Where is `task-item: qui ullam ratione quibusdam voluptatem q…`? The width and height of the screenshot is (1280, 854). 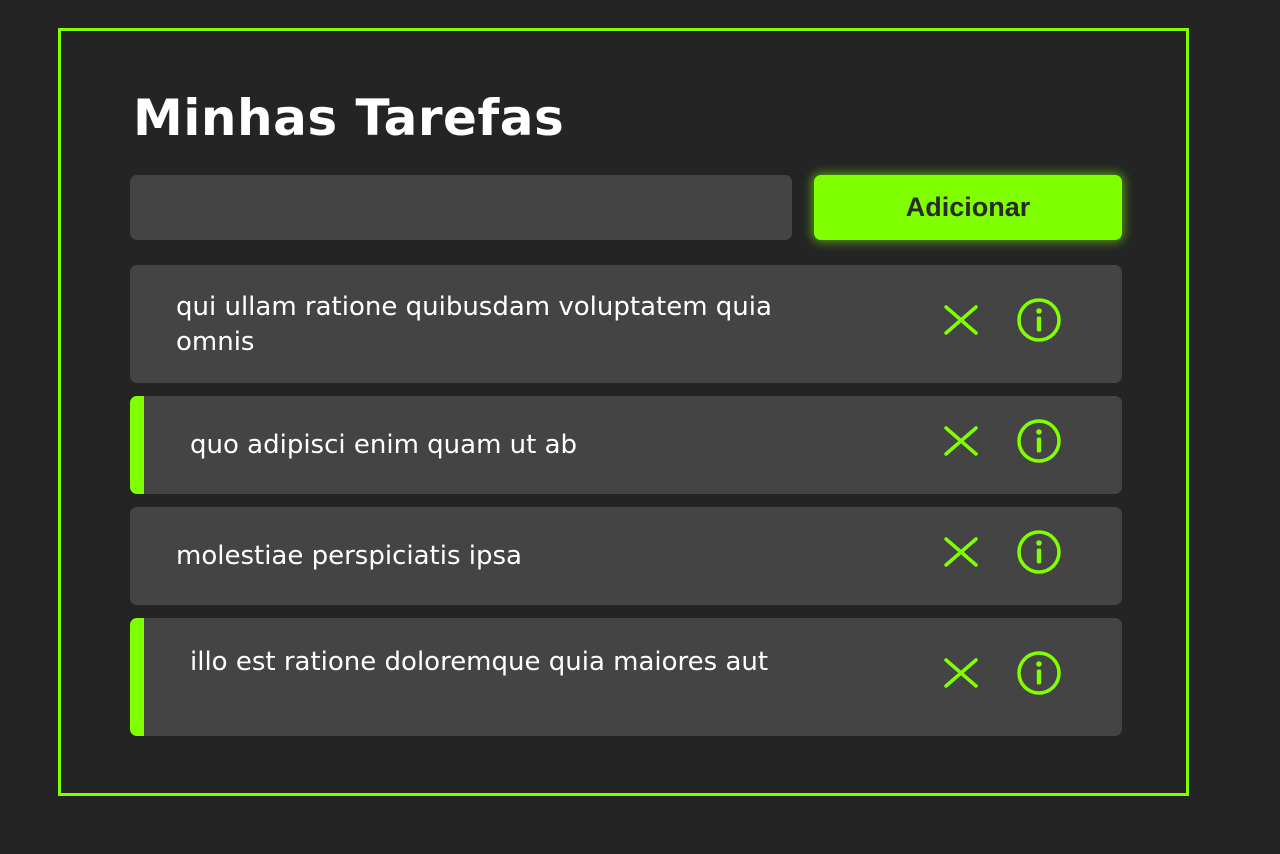
task-item: qui ullam ratione quibusdam voluptatem q… is located at coordinates (626, 324).